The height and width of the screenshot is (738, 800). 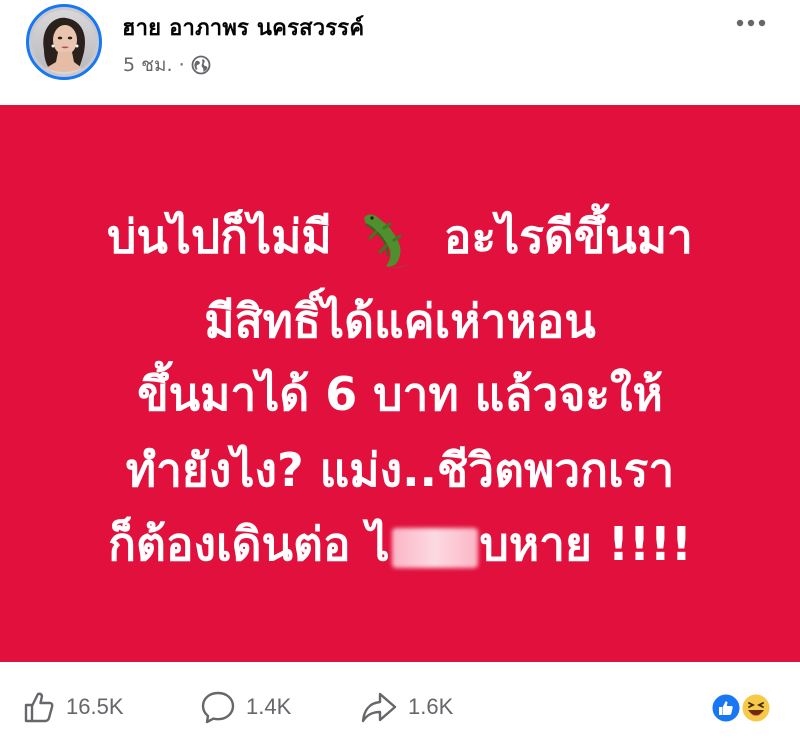 I want to click on author-avatar, so click(x=64, y=42).